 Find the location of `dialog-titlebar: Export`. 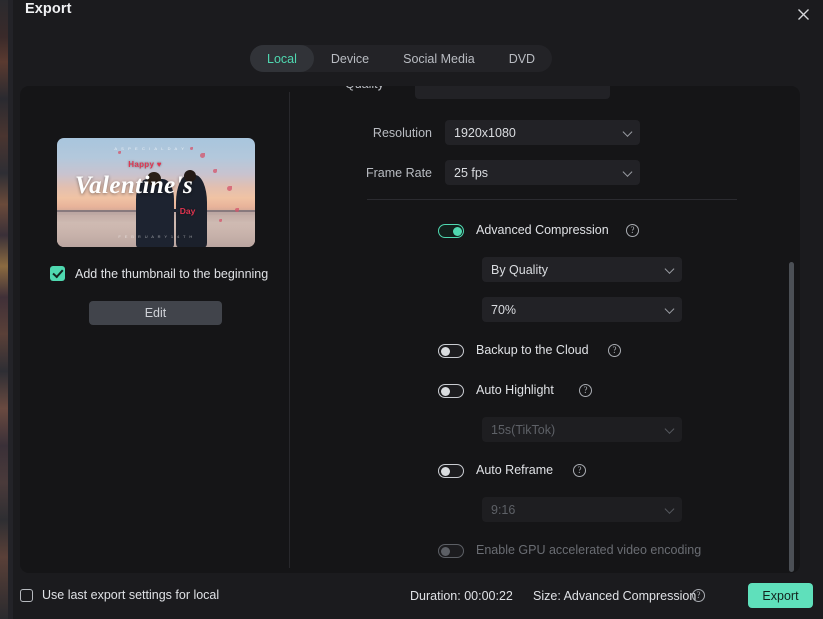

dialog-titlebar: Export is located at coordinates (418, 17).